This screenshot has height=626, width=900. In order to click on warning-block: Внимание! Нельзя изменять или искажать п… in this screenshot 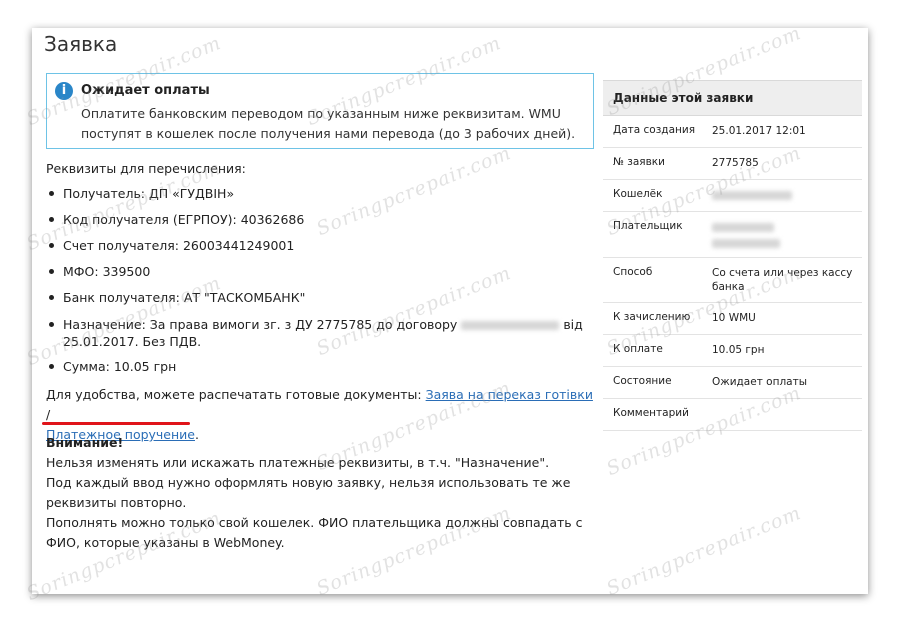, I will do `click(326, 493)`.